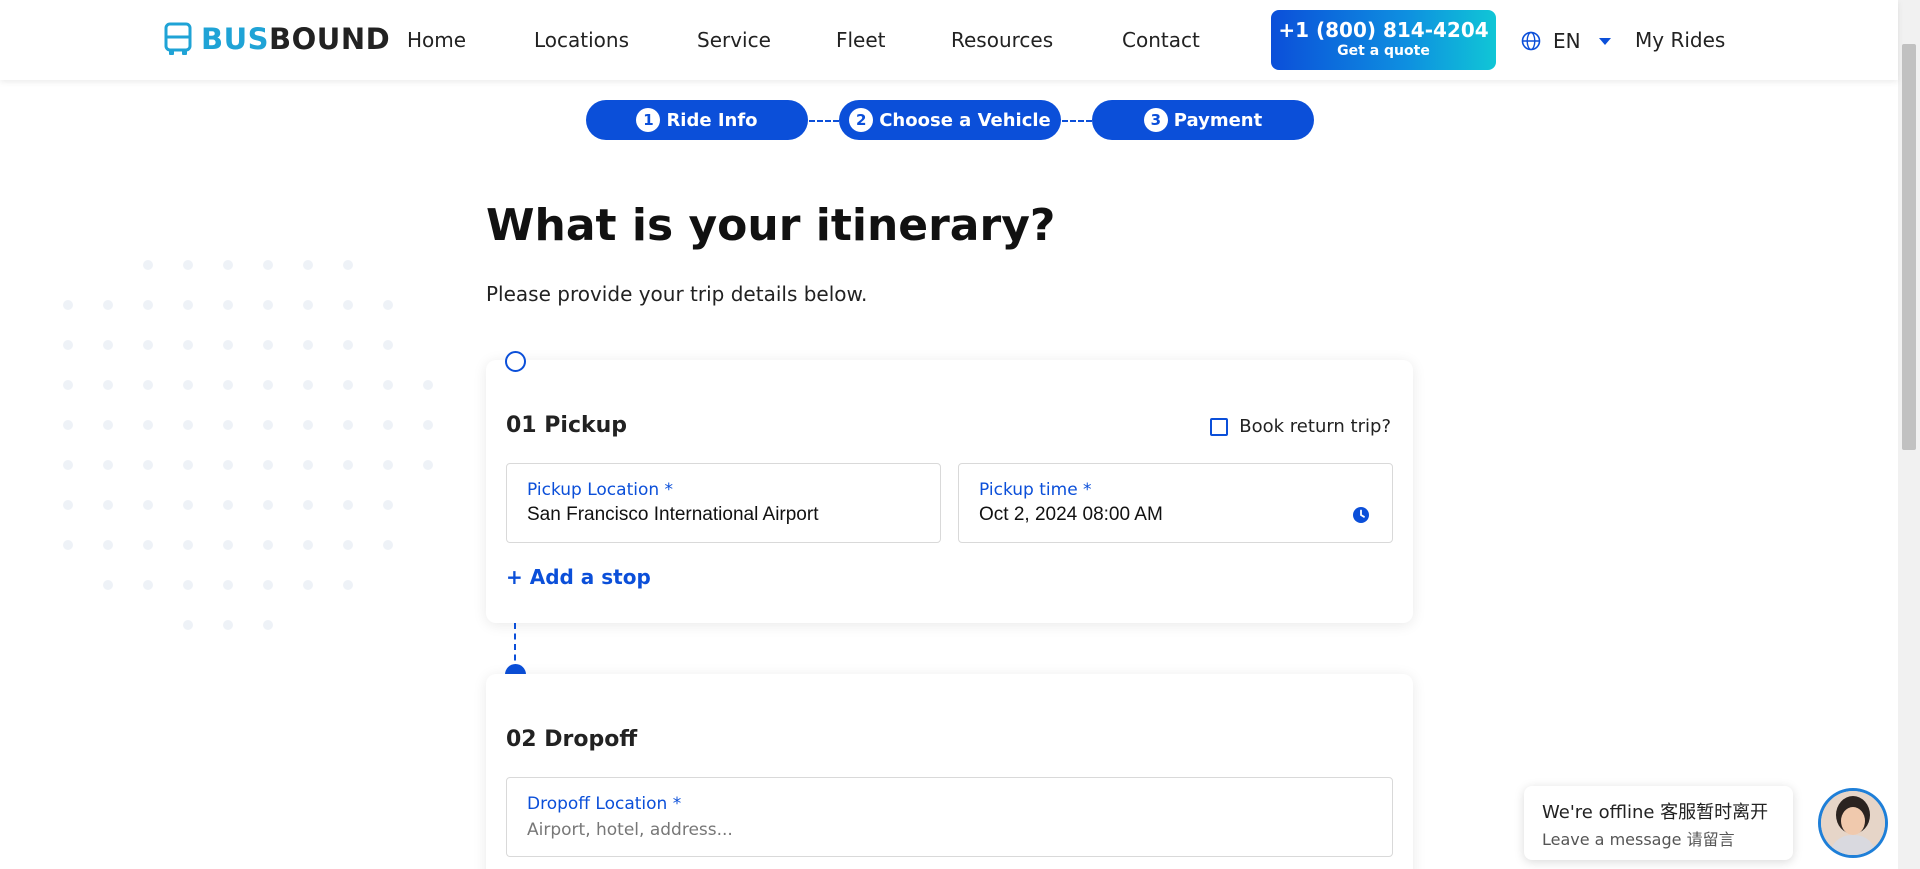 The image size is (1920, 869). What do you see at coordinates (604, 804) in the screenshot?
I see `dropoff-location-label: Dropoff Location *` at bounding box center [604, 804].